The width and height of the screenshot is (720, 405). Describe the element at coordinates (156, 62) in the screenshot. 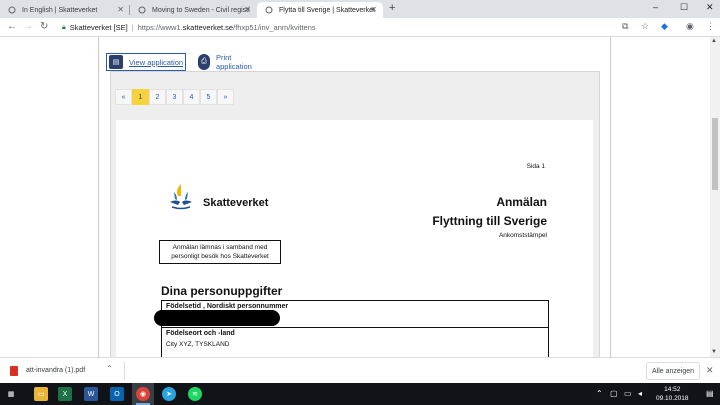

I see `view-application-label: View application` at that location.